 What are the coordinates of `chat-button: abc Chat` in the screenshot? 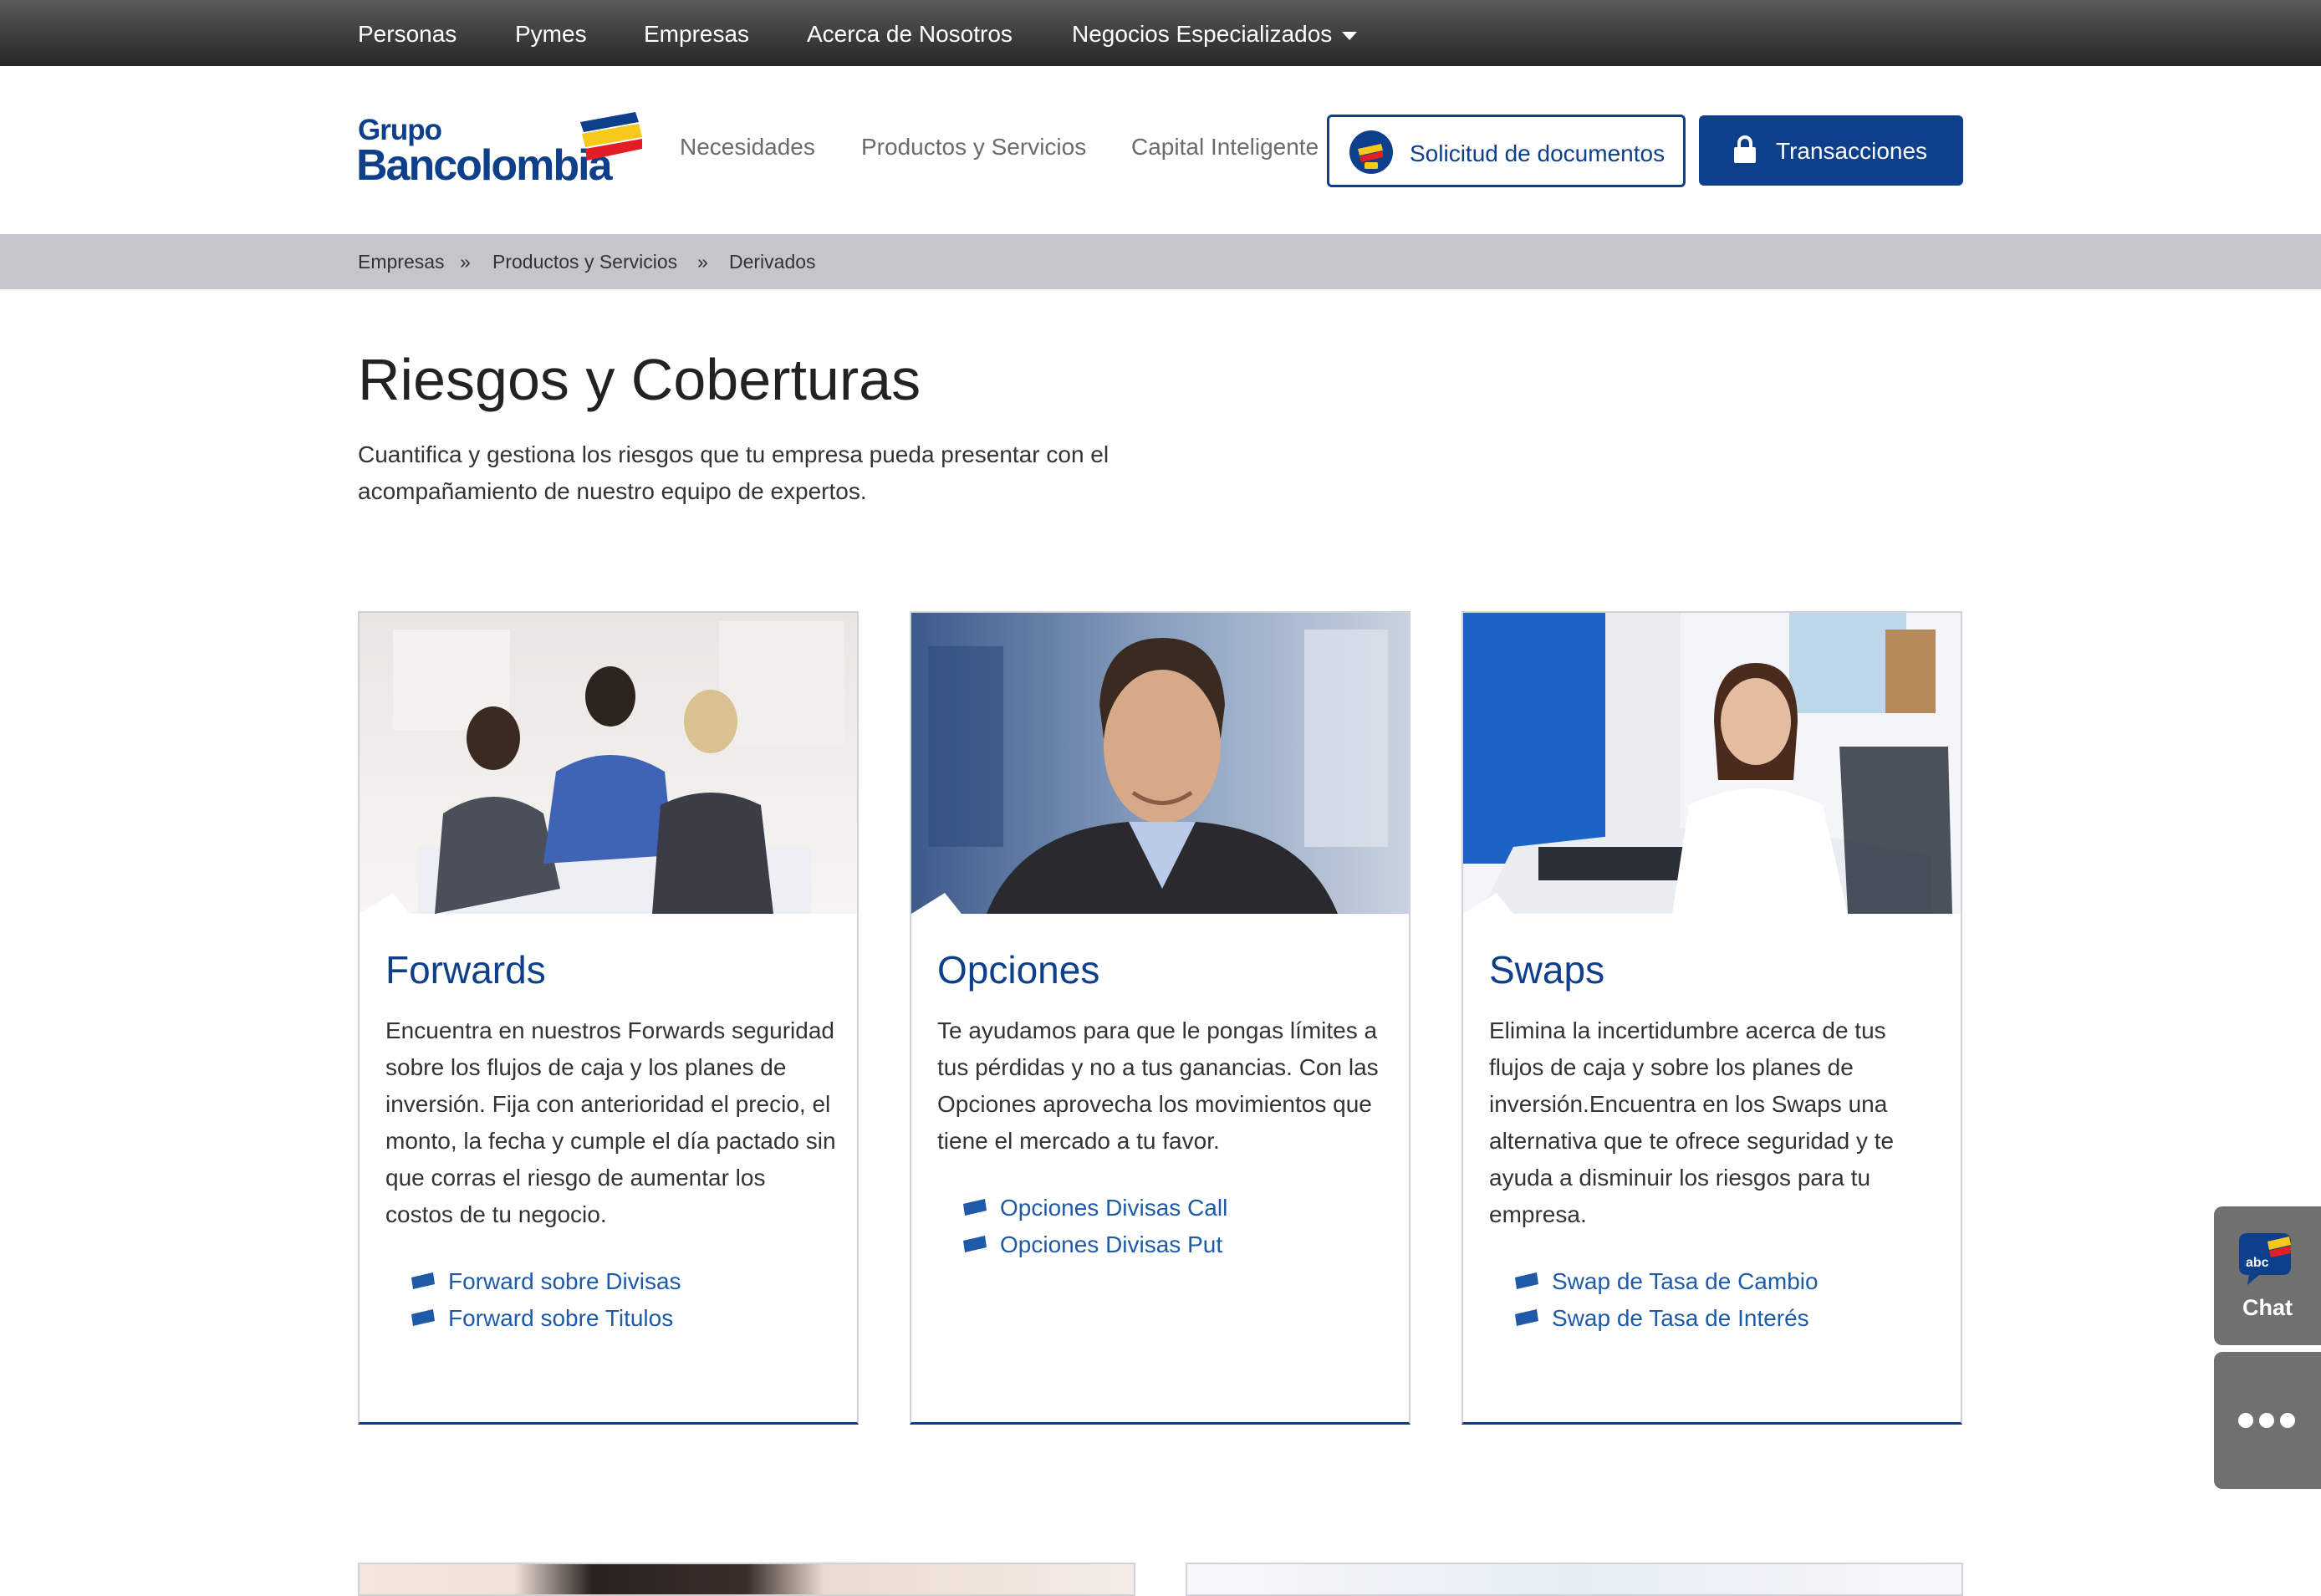 It's located at (2268, 1275).